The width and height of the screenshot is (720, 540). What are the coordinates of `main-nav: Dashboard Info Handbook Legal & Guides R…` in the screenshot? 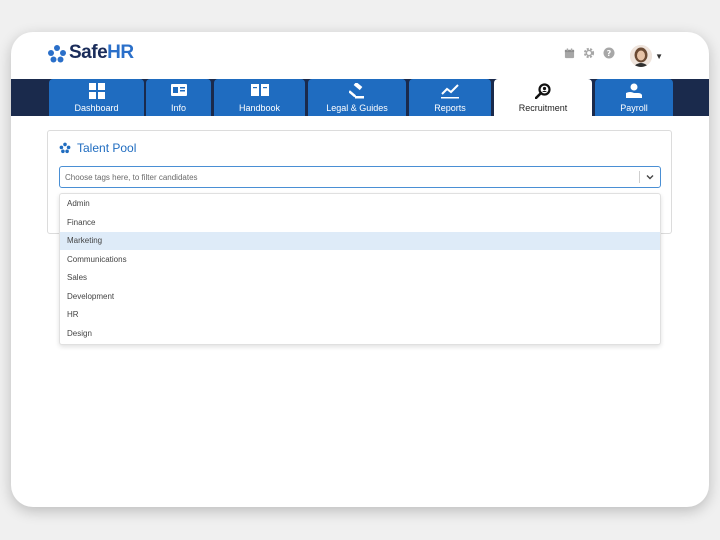 It's located at (360, 97).